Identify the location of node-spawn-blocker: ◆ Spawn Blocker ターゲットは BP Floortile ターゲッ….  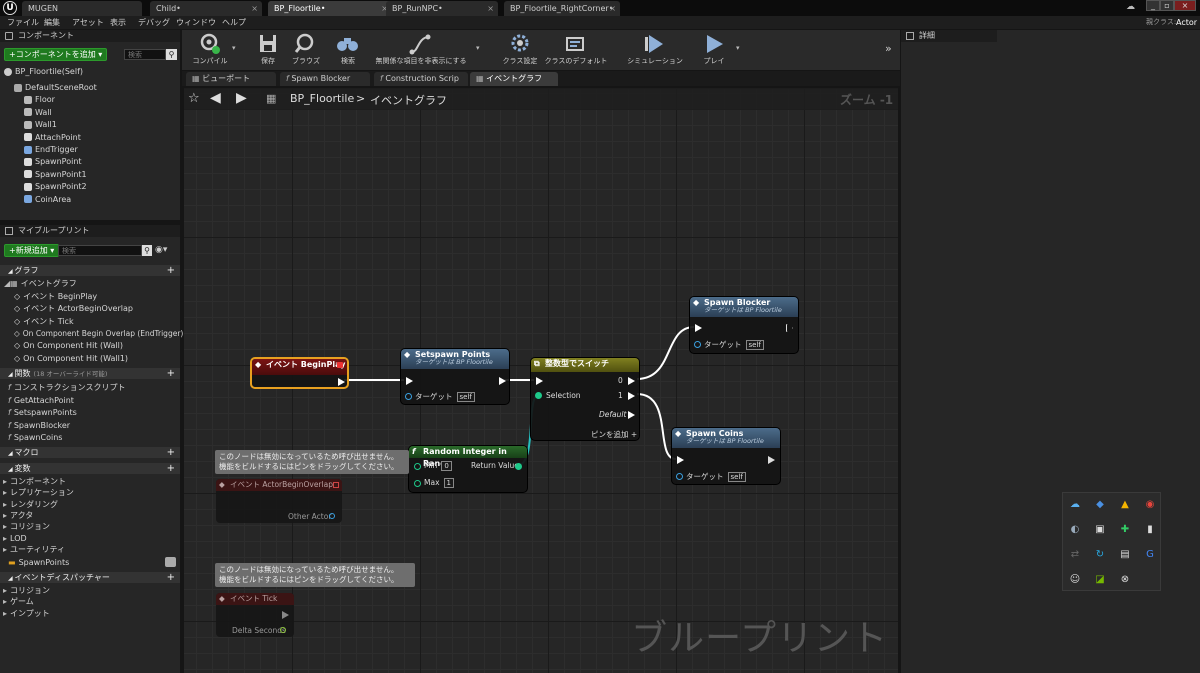
(744, 325).